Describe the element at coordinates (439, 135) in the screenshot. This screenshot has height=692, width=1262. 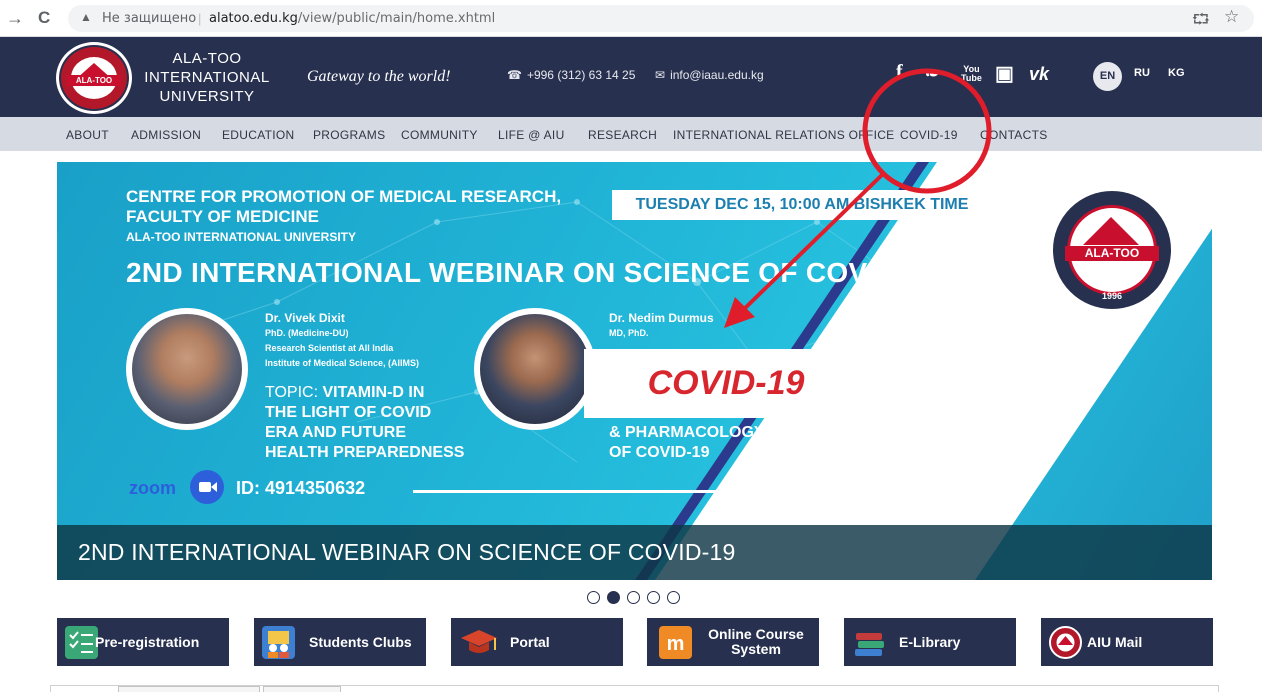
I see `nav-community: COMMUNITY` at that location.